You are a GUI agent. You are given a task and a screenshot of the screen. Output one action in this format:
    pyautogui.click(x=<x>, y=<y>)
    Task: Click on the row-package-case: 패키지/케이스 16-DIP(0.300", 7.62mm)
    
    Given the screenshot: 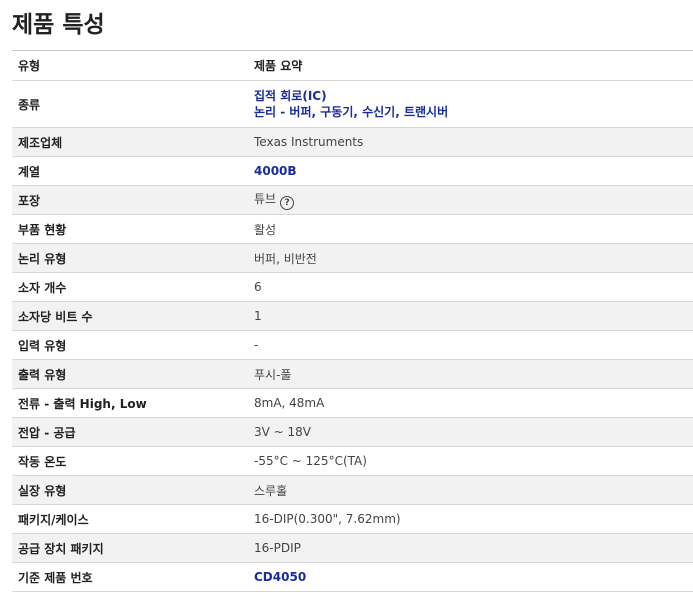 What is the action you would take?
    pyautogui.click(x=352, y=519)
    